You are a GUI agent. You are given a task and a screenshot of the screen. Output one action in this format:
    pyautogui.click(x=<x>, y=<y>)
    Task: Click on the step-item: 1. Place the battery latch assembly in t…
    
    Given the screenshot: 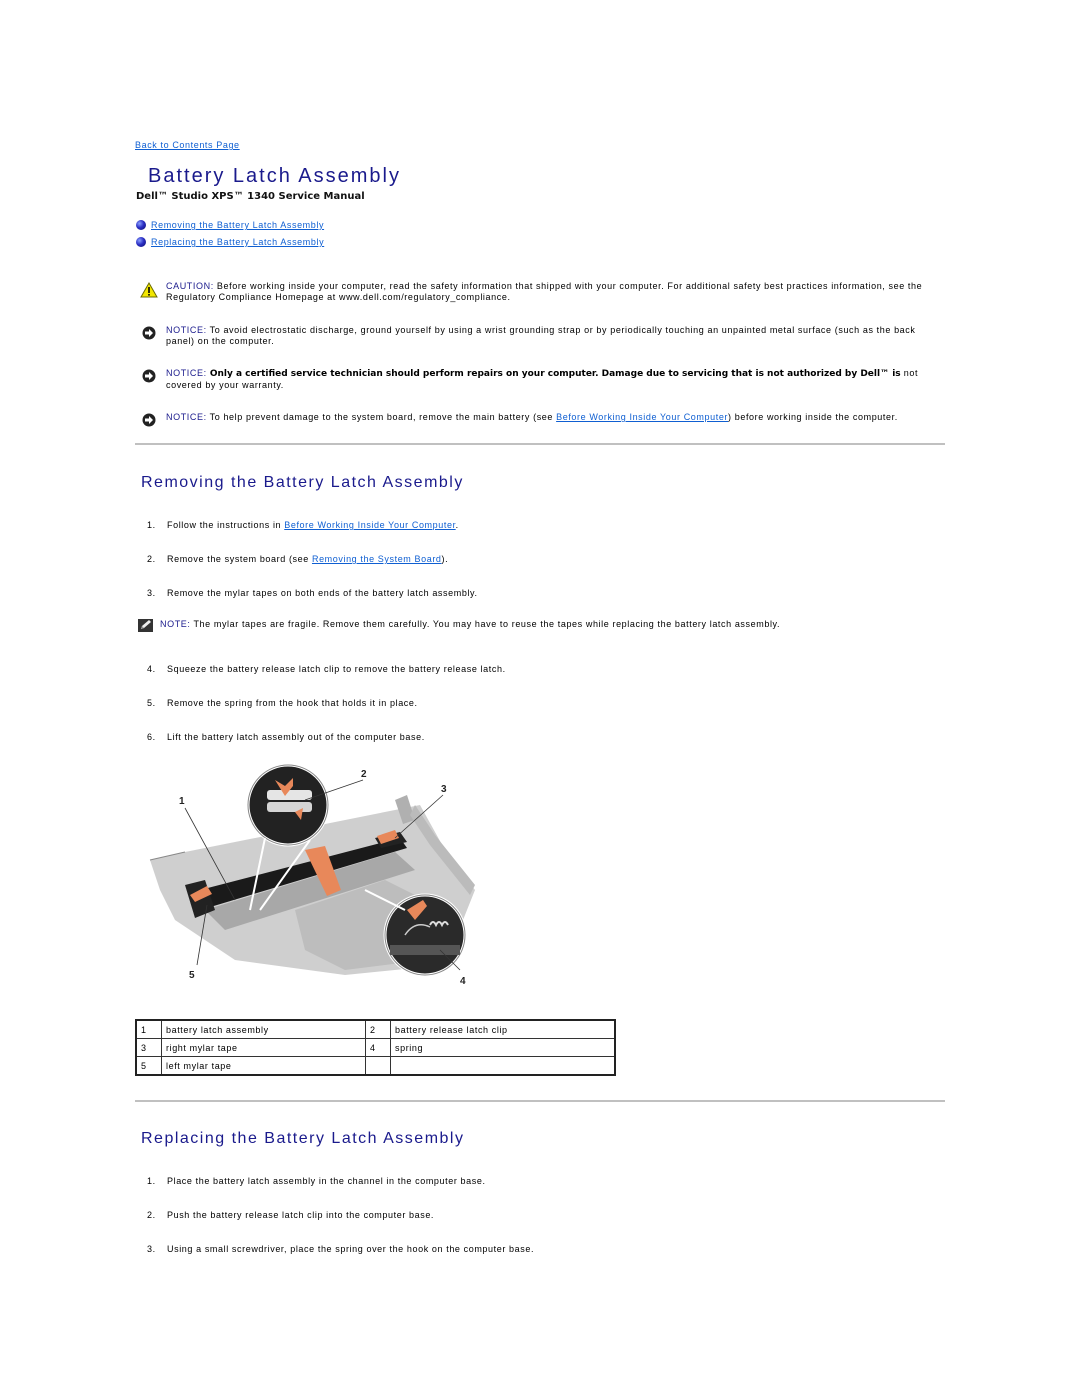 What is the action you would take?
    pyautogui.click(x=316, y=1181)
    